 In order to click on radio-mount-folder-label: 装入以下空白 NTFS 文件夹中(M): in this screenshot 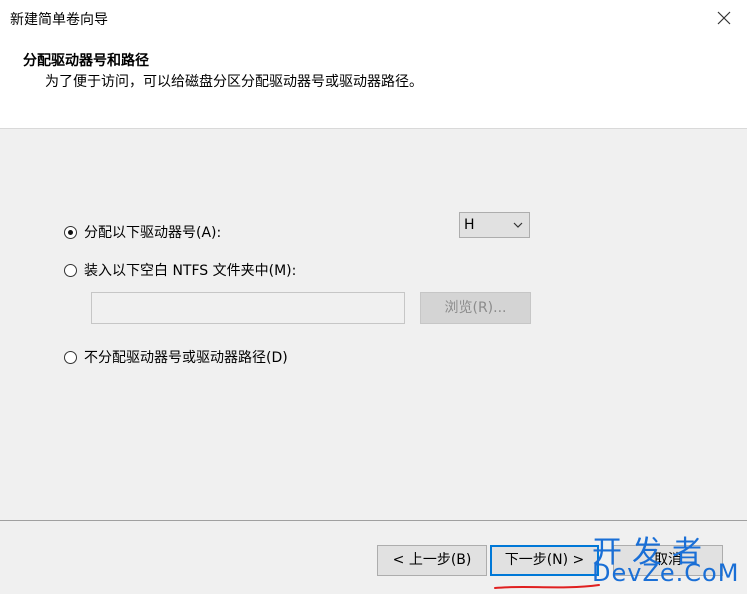, I will do `click(190, 271)`.